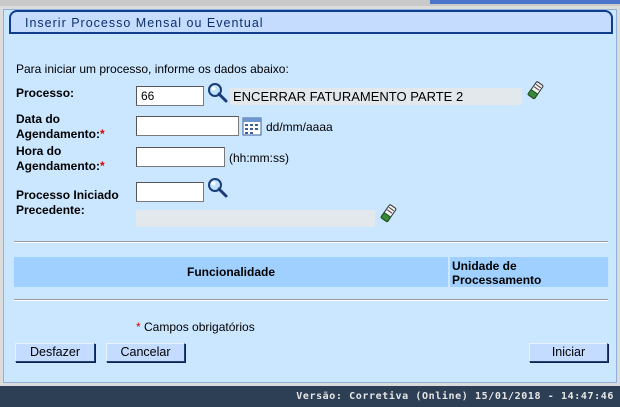 This screenshot has width=620, height=407. I want to click on calendar-icon, so click(252, 126).